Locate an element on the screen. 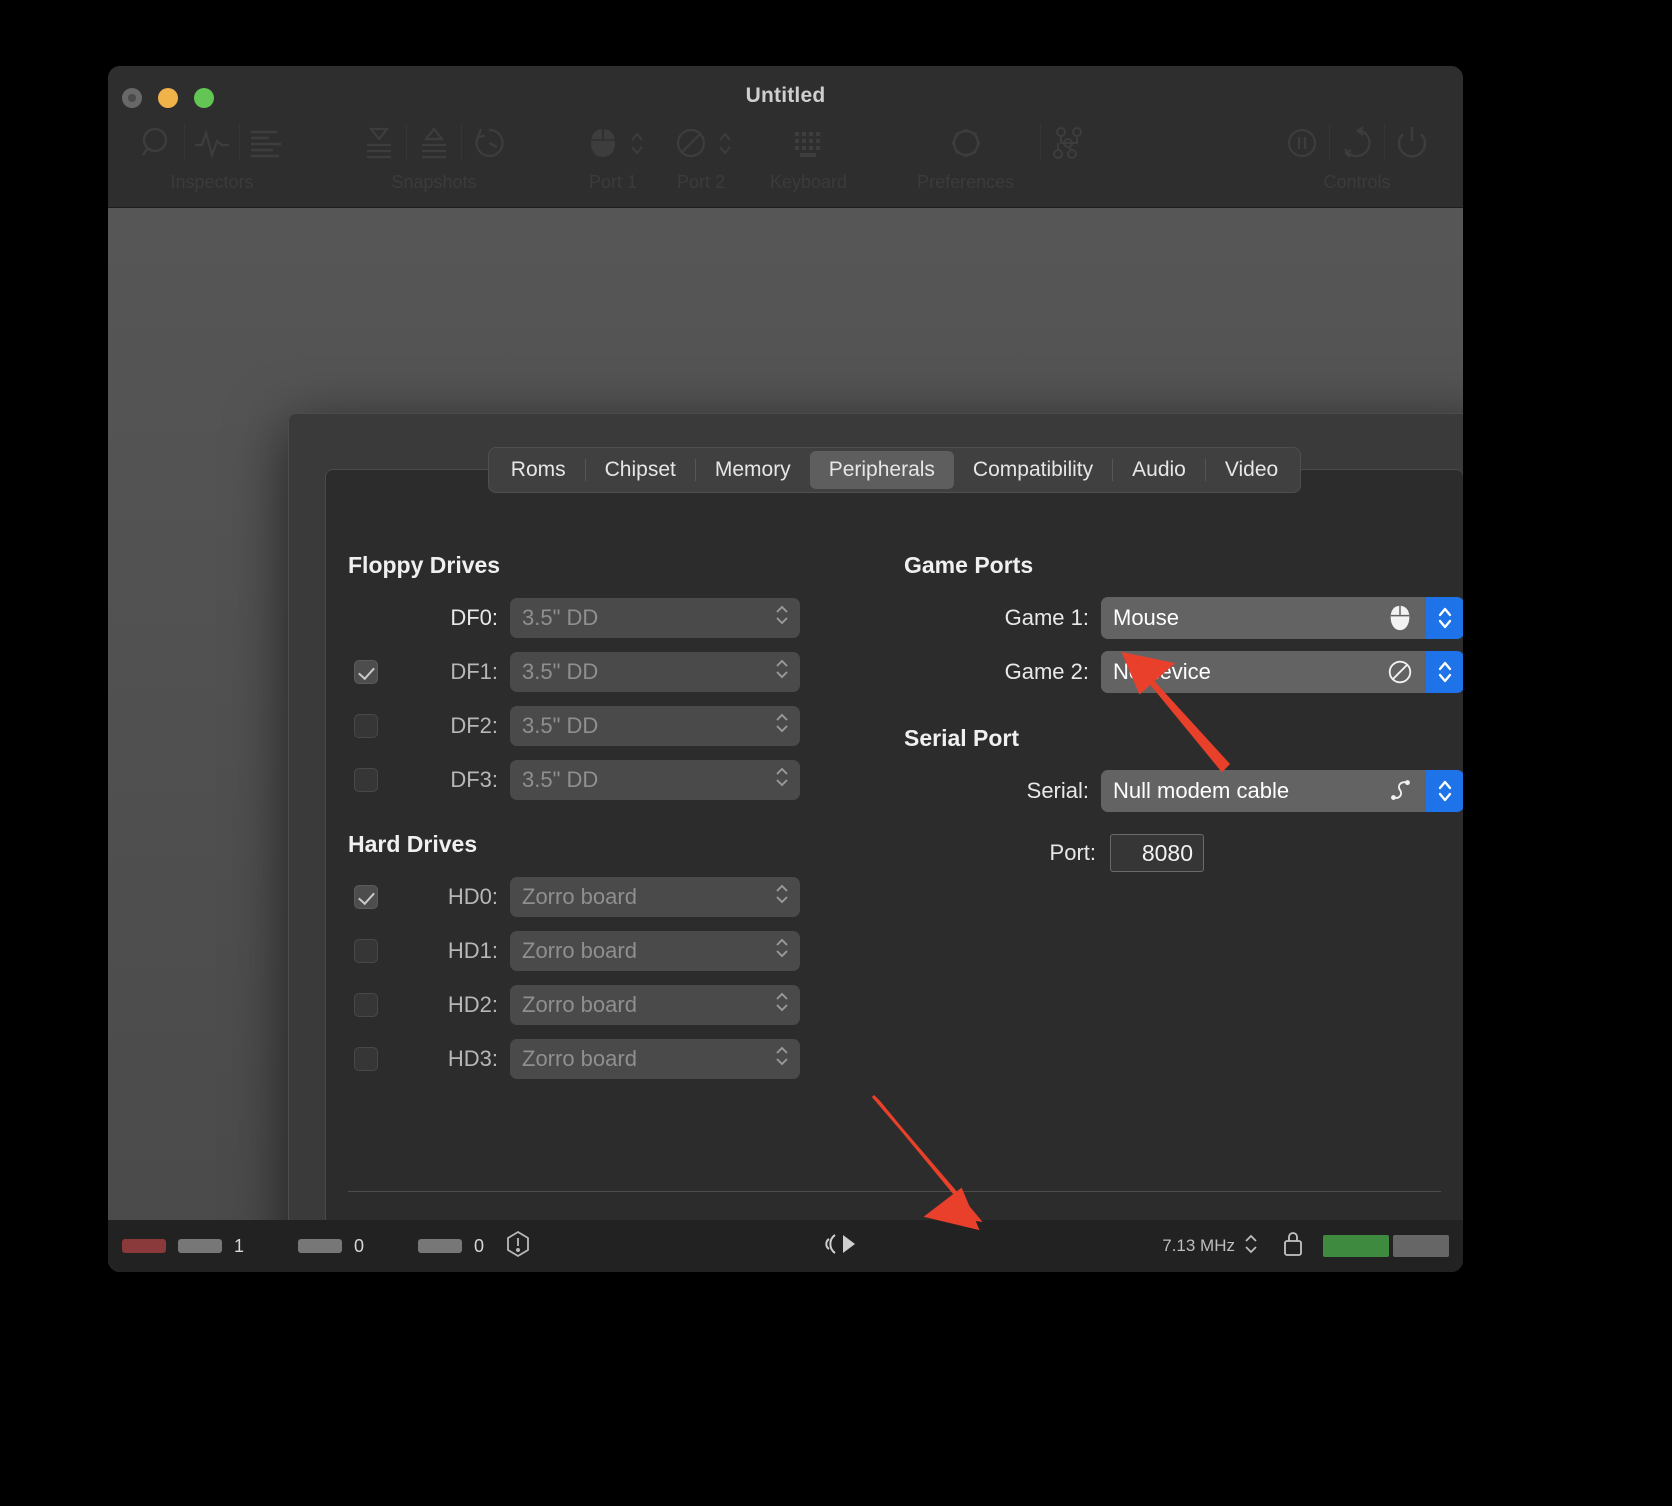 The width and height of the screenshot is (1672, 1506). toolbar-group-controls: Controls is located at coordinates (1357, 155).